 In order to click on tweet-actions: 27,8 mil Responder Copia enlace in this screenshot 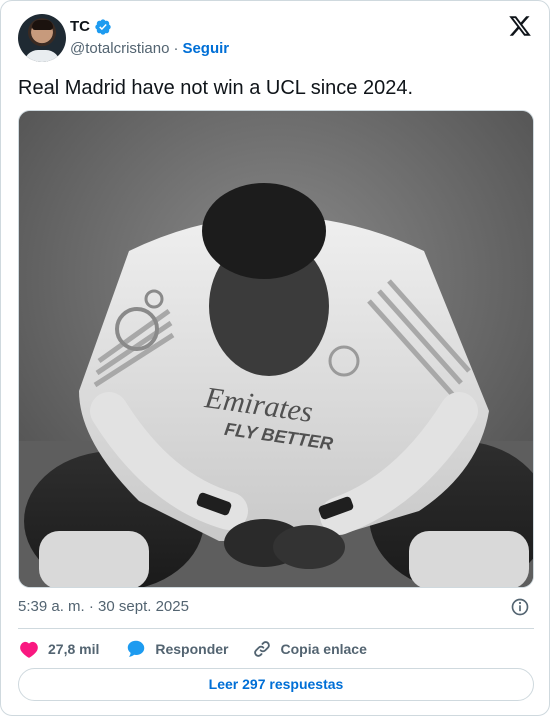, I will do `click(192, 649)`.